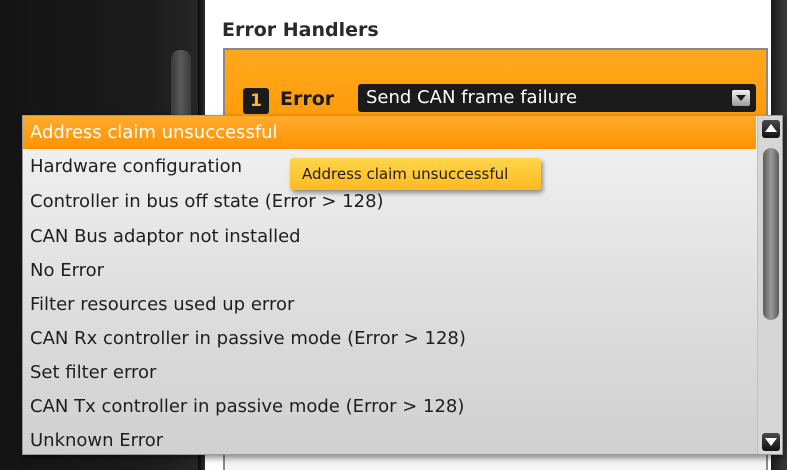 This screenshot has width=787, height=470. Describe the element at coordinates (389, 132) in the screenshot. I see `dropdown-option-address-claim: Address claim unsuccessful` at that location.